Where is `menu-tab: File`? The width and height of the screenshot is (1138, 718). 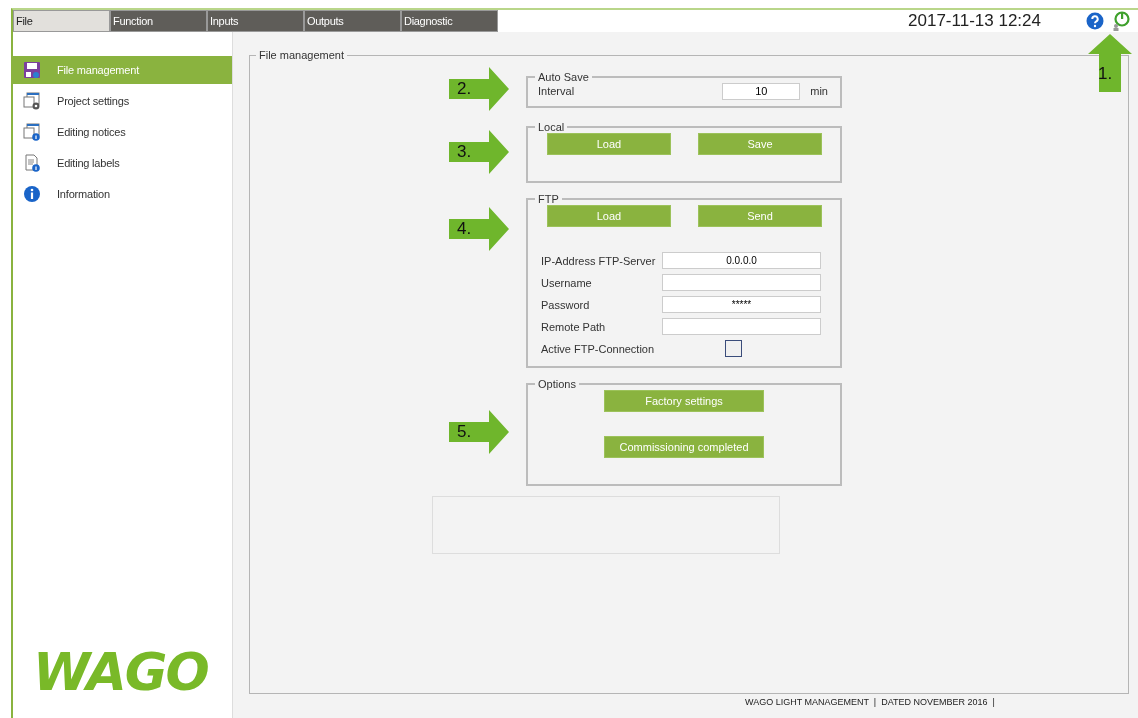 menu-tab: File is located at coordinates (61, 21).